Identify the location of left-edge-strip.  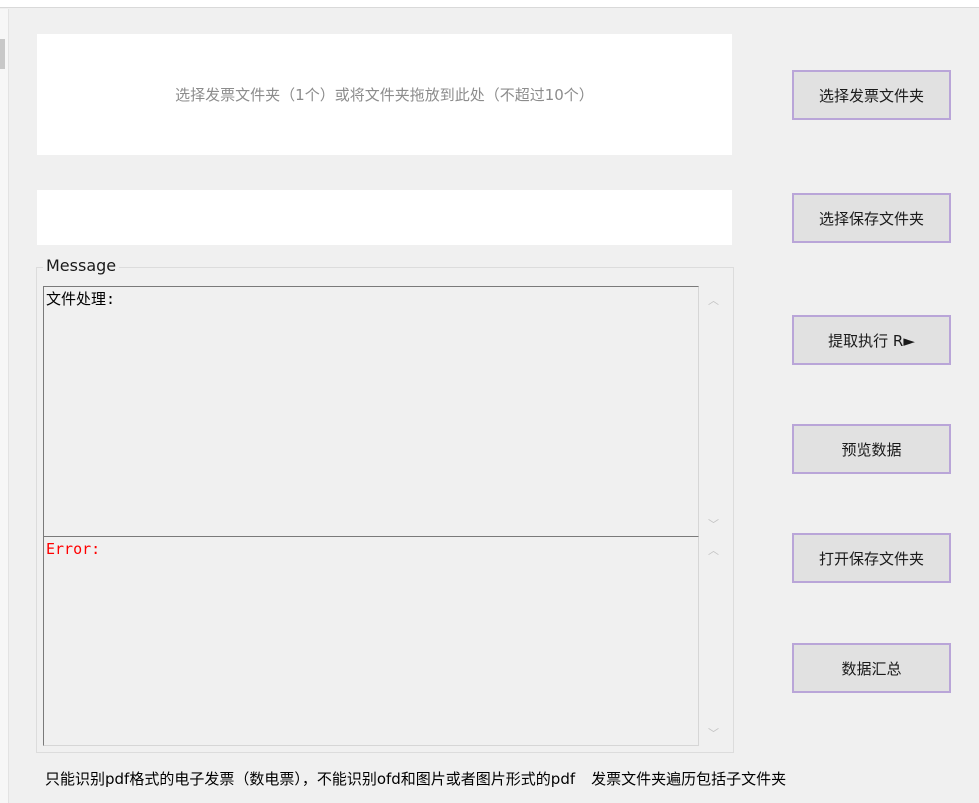
(4, 406).